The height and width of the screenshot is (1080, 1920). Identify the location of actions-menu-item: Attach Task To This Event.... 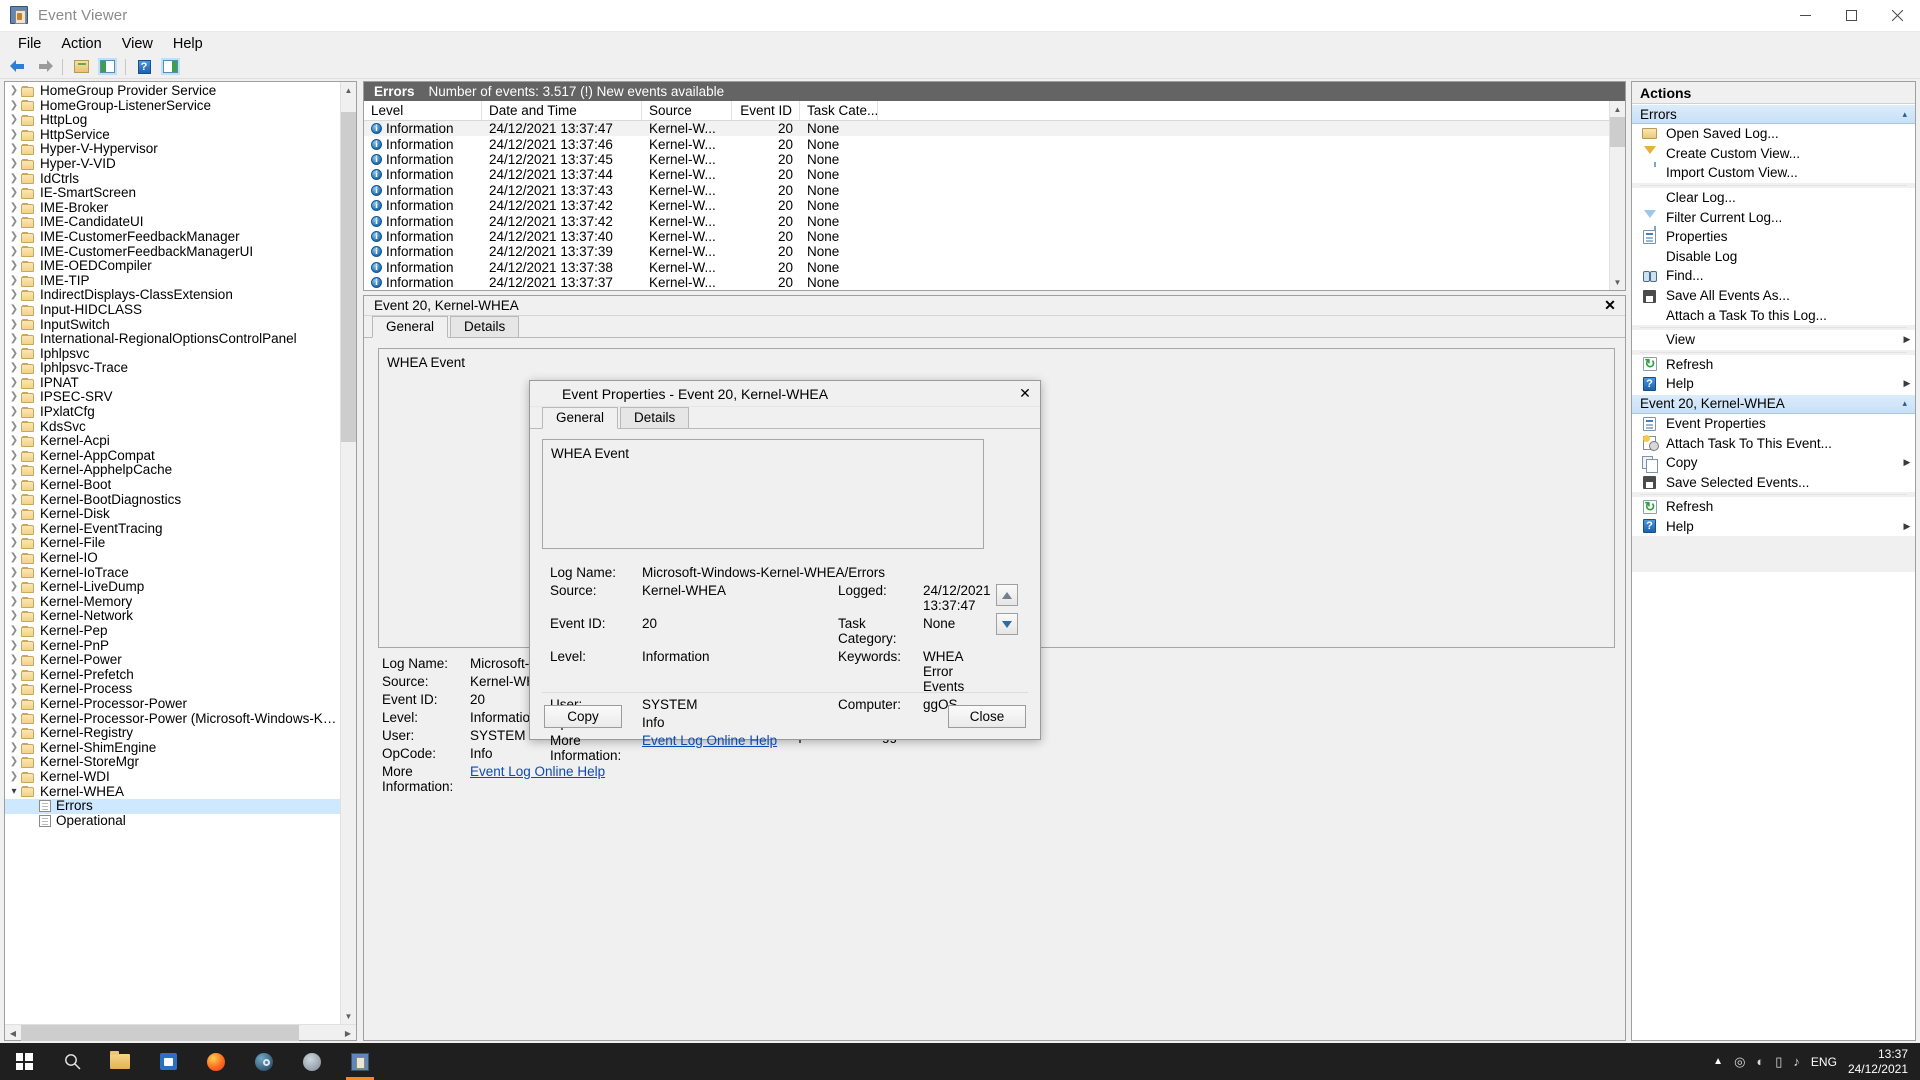
(1773, 443).